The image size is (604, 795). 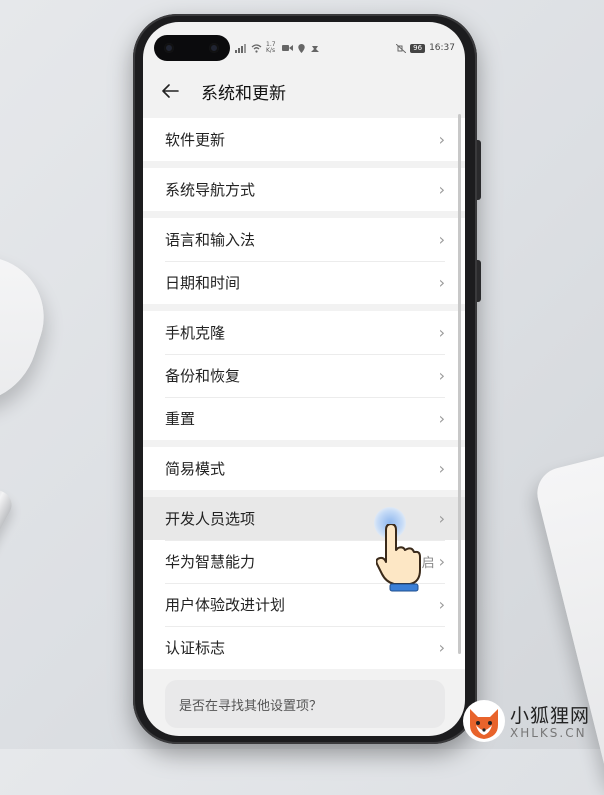 I want to click on settings-item-language: 语言和输入法 ›, so click(x=304, y=239).